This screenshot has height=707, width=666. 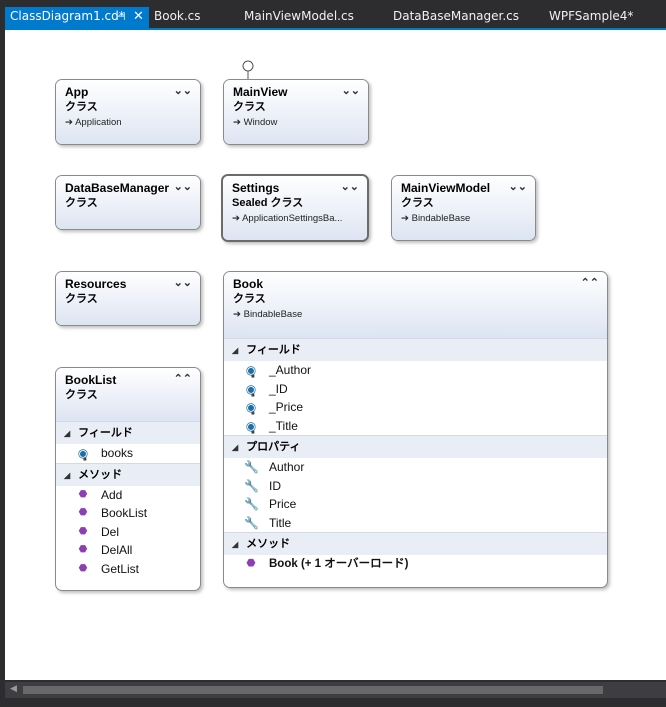 I want to click on tab-label: DataBaseManager.cs, so click(x=456, y=16).